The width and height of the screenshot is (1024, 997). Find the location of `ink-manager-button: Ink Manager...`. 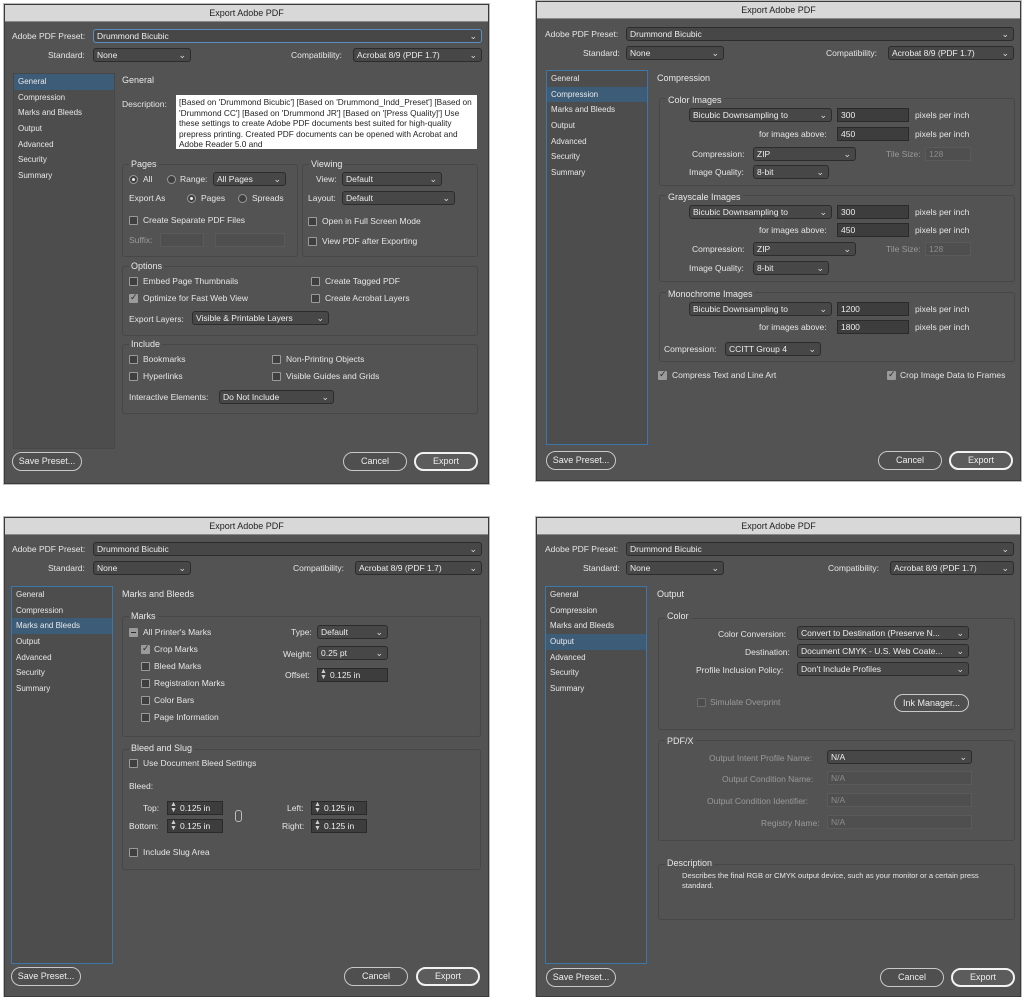

ink-manager-button: Ink Manager... is located at coordinates (931, 703).